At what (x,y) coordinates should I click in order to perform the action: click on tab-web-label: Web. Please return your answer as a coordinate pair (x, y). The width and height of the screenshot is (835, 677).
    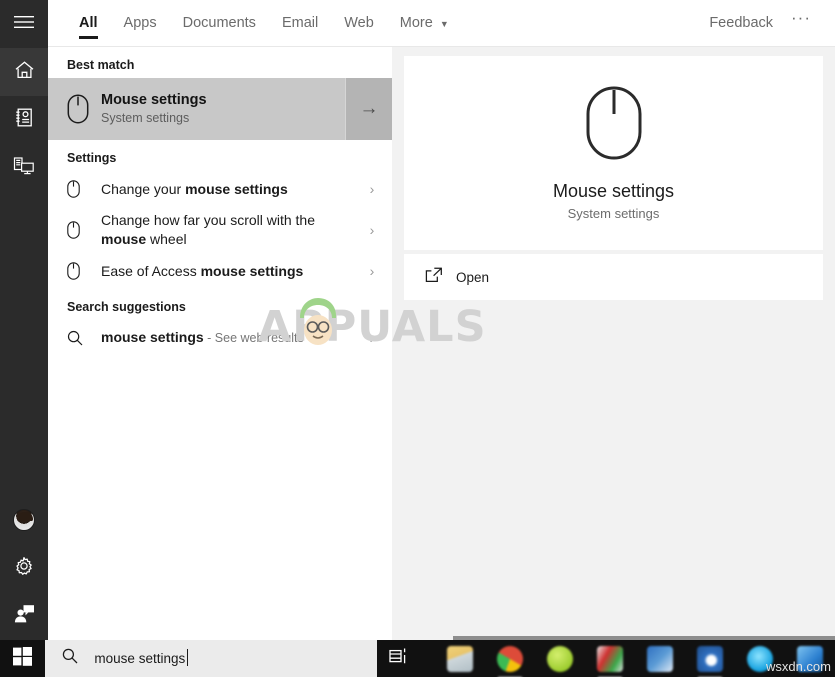
    Looking at the image, I should click on (359, 23).